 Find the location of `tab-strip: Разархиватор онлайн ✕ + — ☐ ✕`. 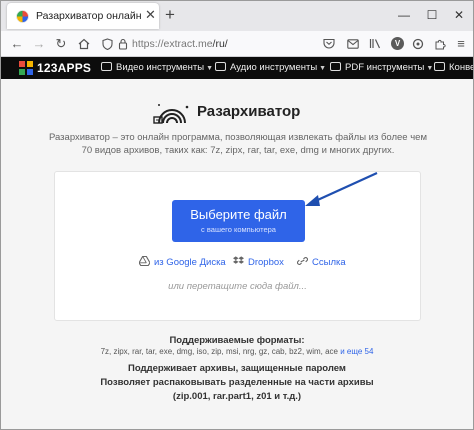

tab-strip: Разархиватор онлайн ✕ + — ☐ ✕ is located at coordinates (237, 16).